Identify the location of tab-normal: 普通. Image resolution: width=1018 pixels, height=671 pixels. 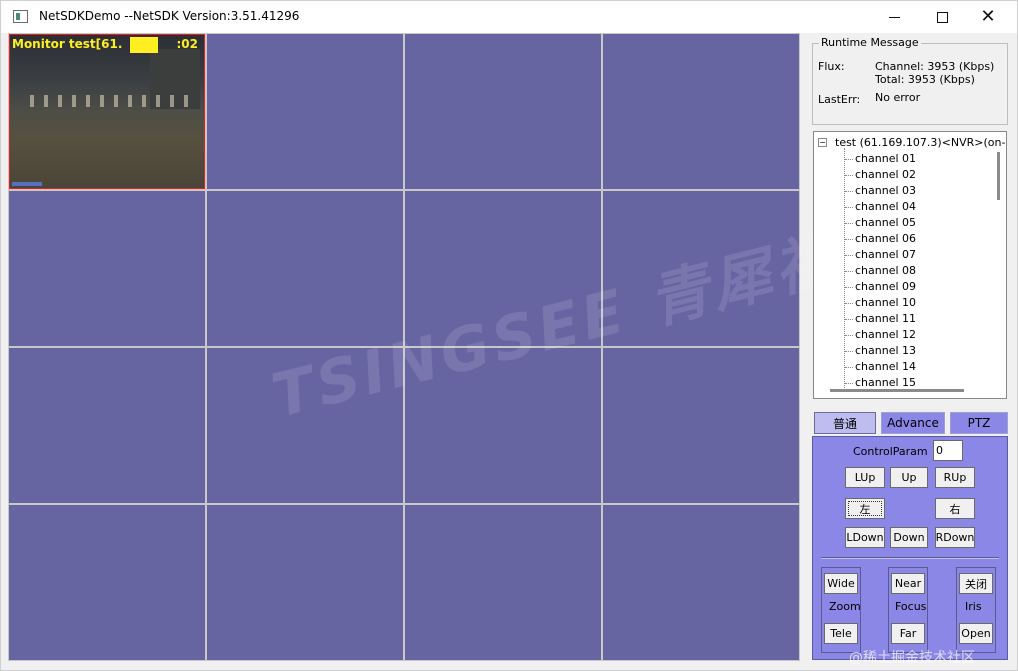
(845, 423).